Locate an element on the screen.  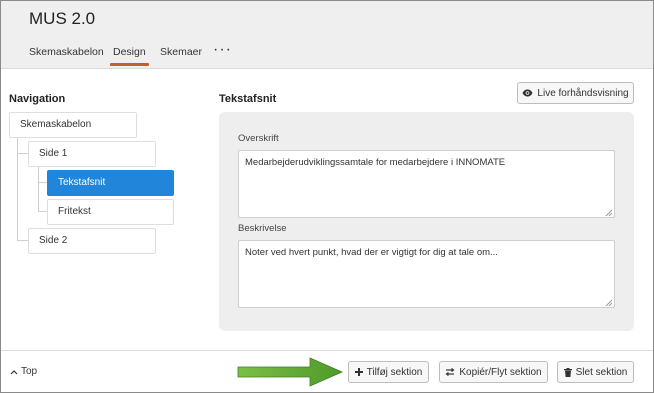
annotation-arrow-icon is located at coordinates (290, 372).